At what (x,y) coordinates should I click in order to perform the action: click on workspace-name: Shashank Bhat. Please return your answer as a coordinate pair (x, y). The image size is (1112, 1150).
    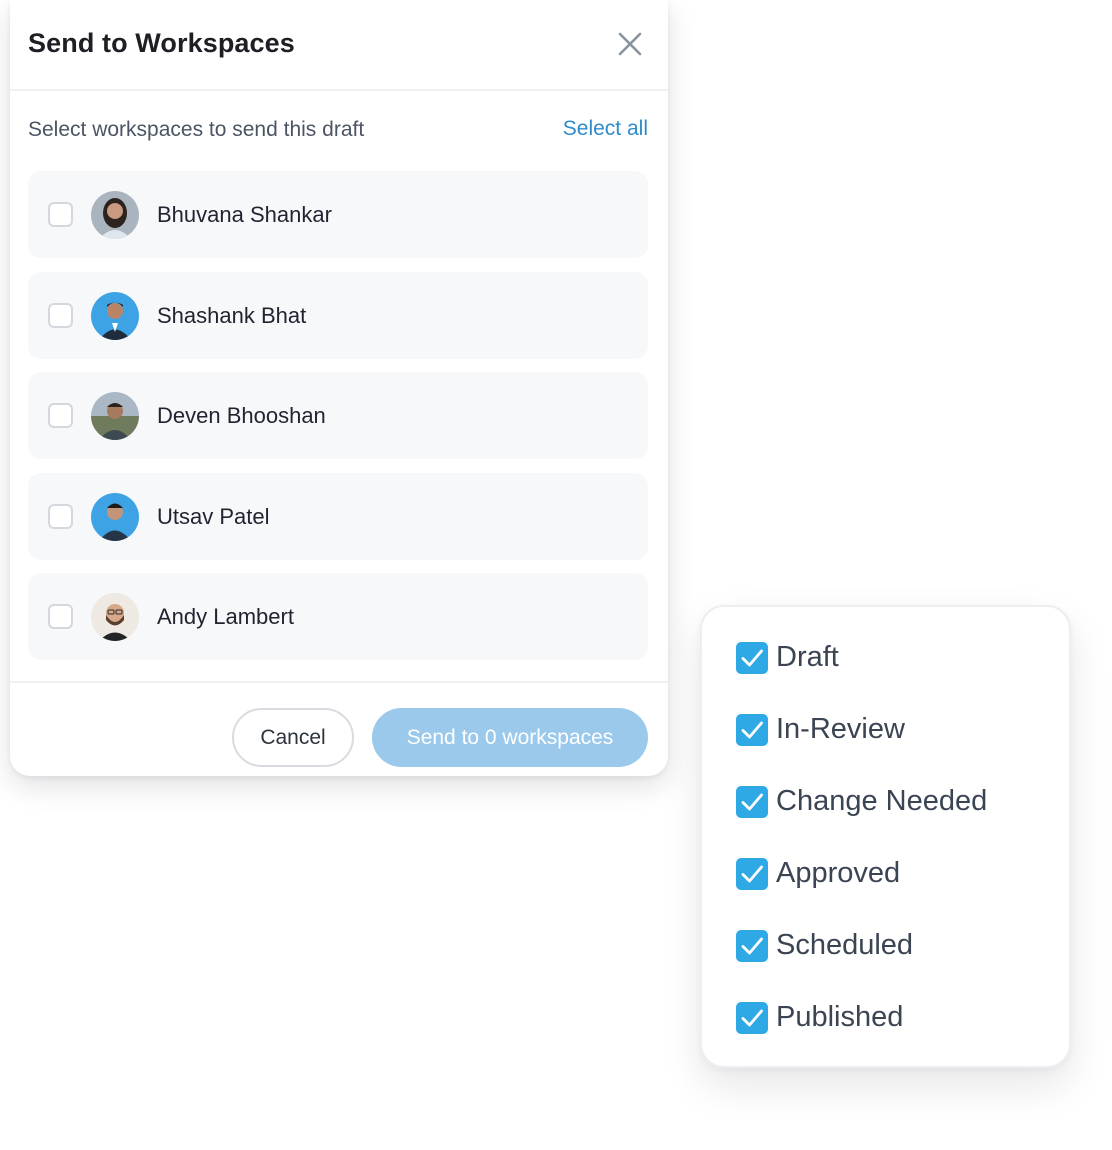
    Looking at the image, I should click on (232, 315).